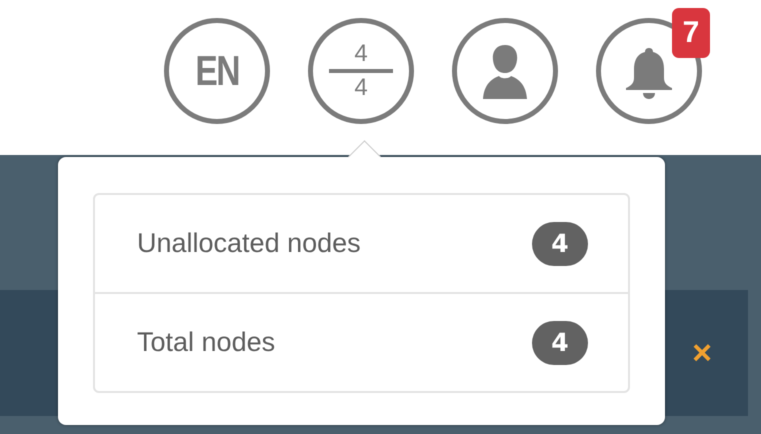  Describe the element at coordinates (217, 71) in the screenshot. I see `language-button: EN` at that location.